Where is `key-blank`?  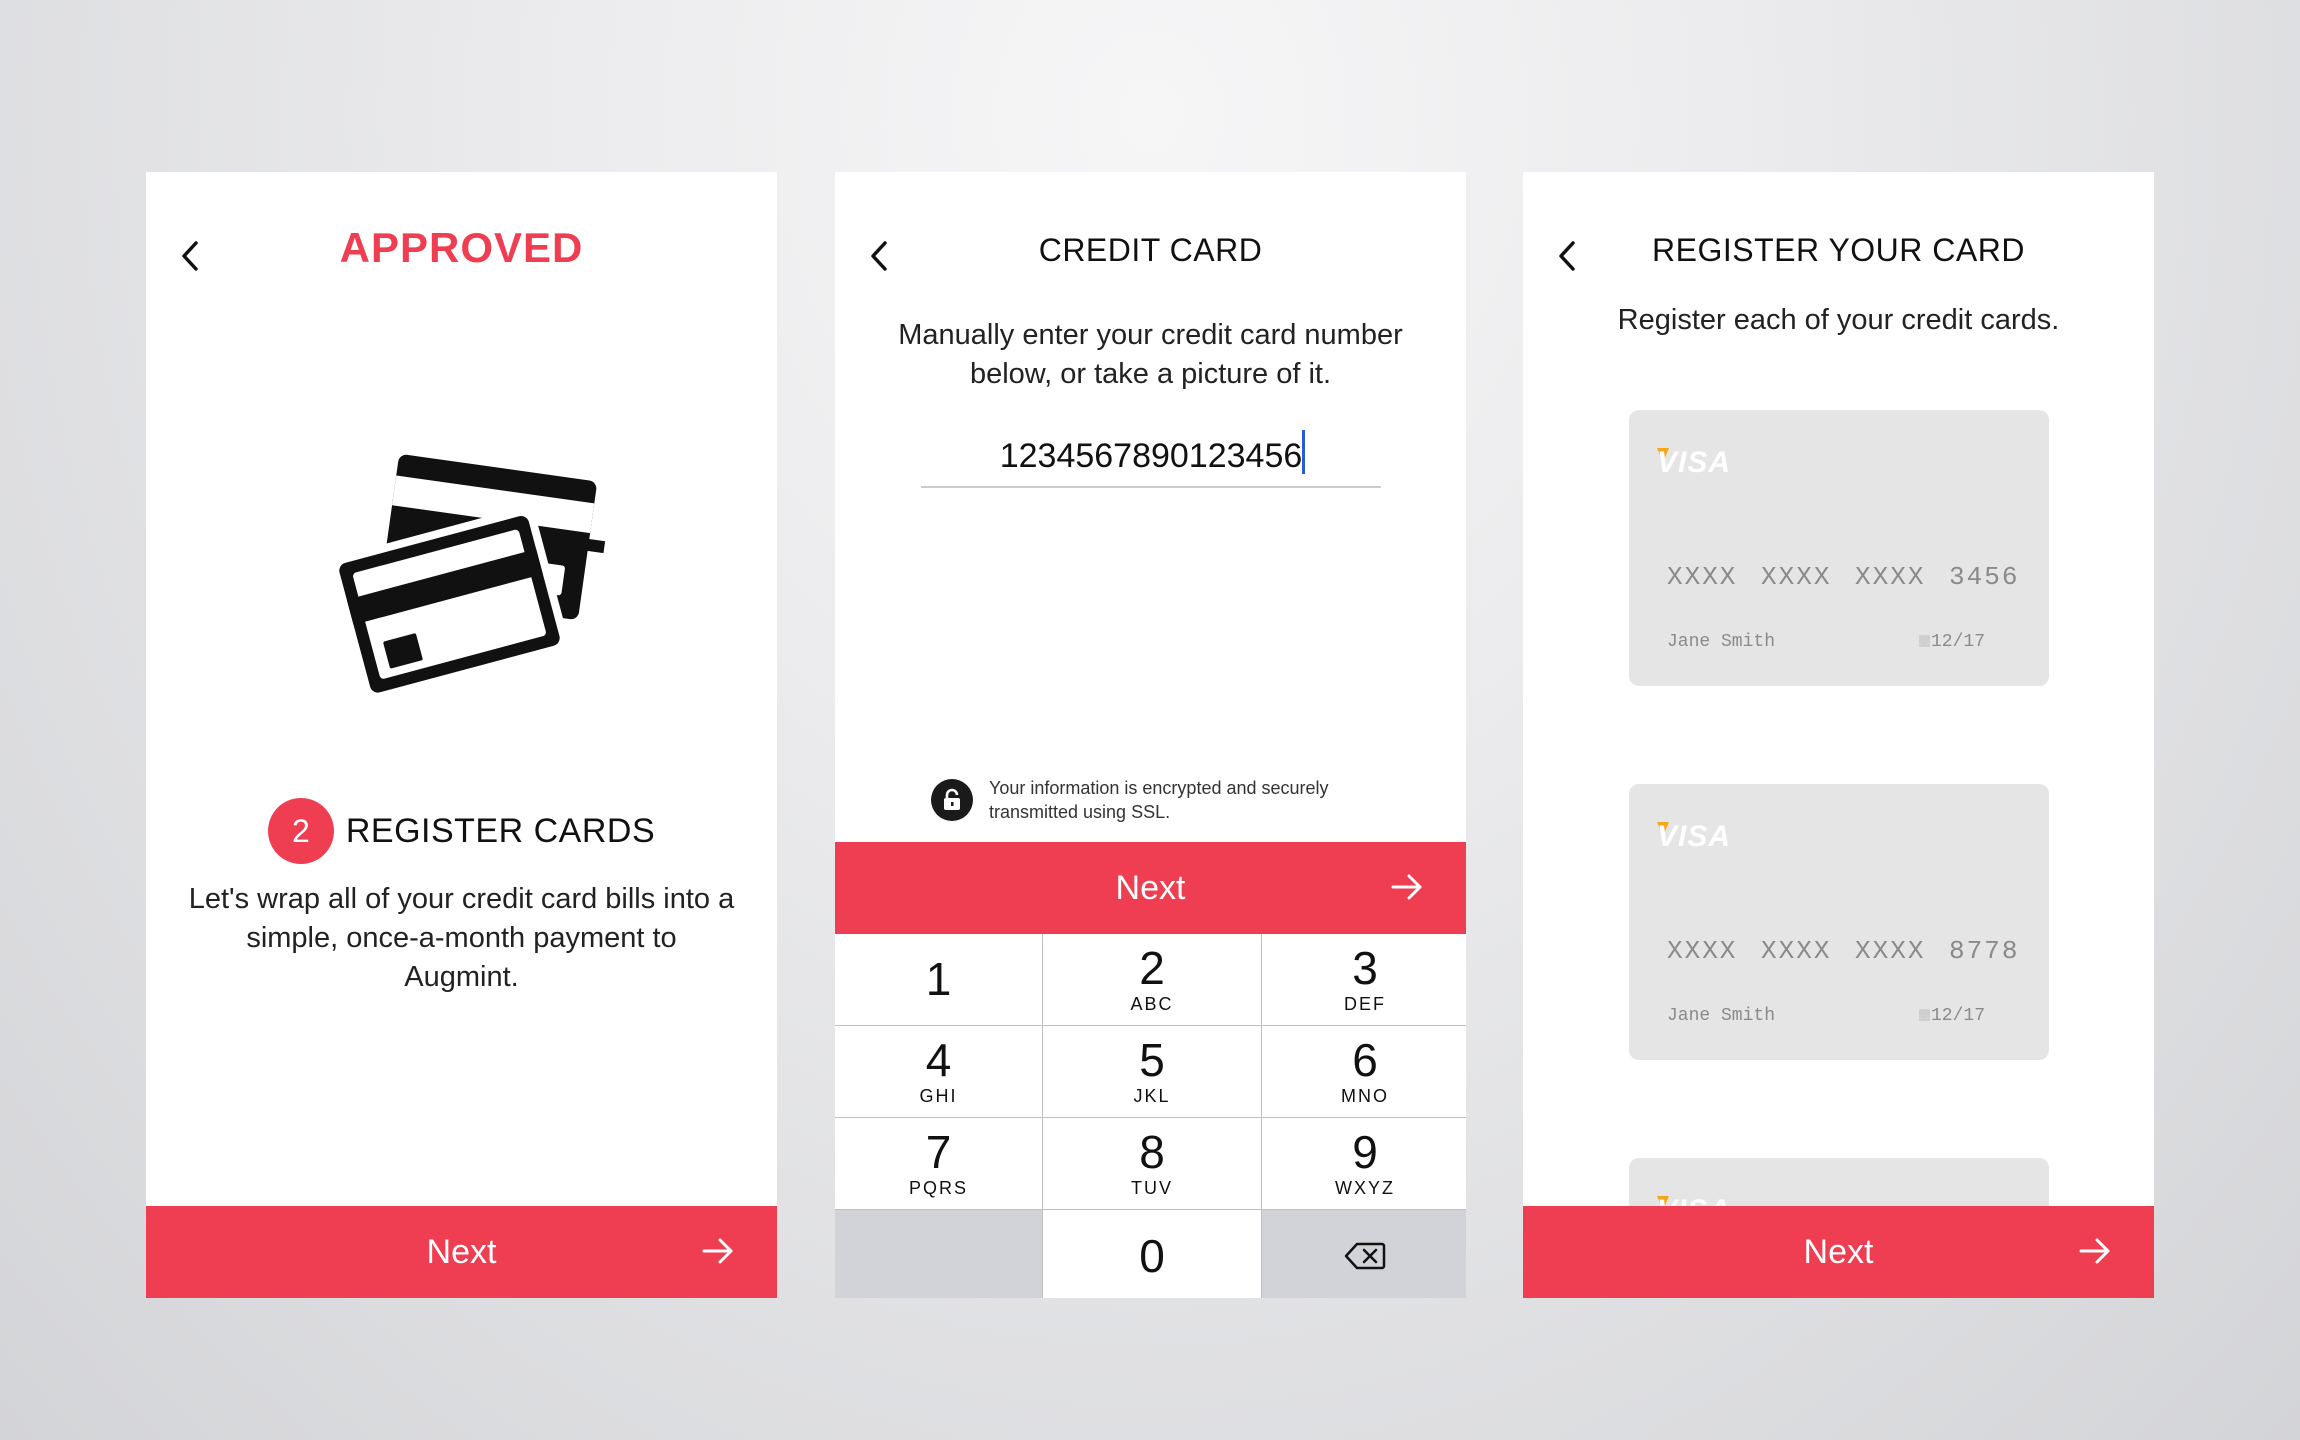
key-blank is located at coordinates (938, 1254).